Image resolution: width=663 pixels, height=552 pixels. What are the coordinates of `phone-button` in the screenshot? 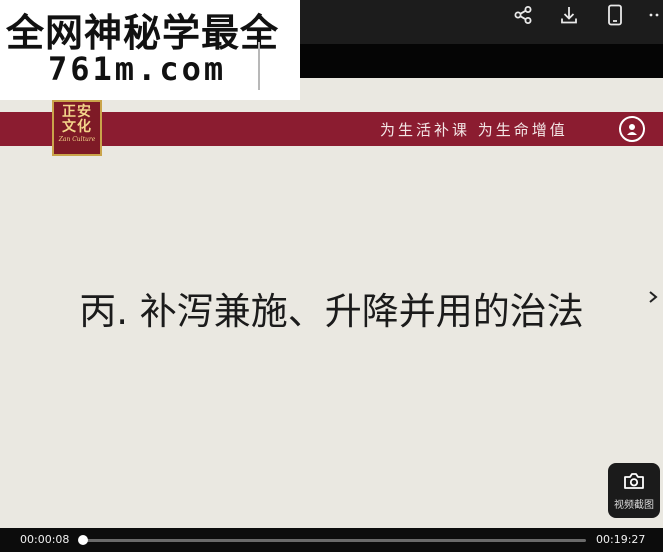 It's located at (615, 15).